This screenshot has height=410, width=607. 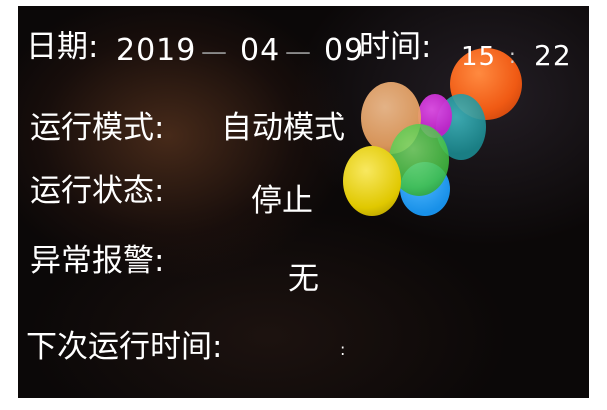 I want to click on year-value: 2019, so click(x=156, y=50).